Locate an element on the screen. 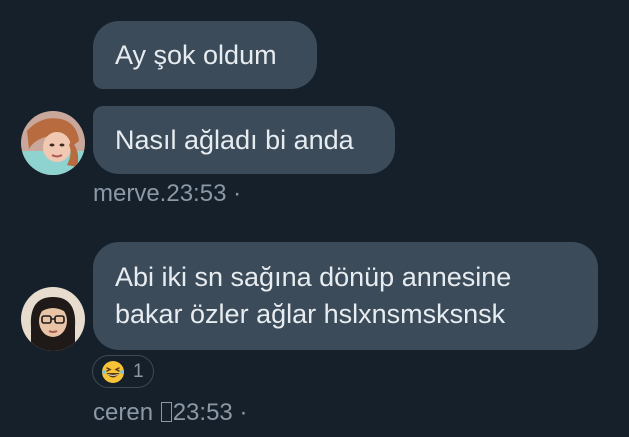 Image resolution: width=629 pixels, height=437 pixels. sender-name: ceren is located at coordinates (126, 412).